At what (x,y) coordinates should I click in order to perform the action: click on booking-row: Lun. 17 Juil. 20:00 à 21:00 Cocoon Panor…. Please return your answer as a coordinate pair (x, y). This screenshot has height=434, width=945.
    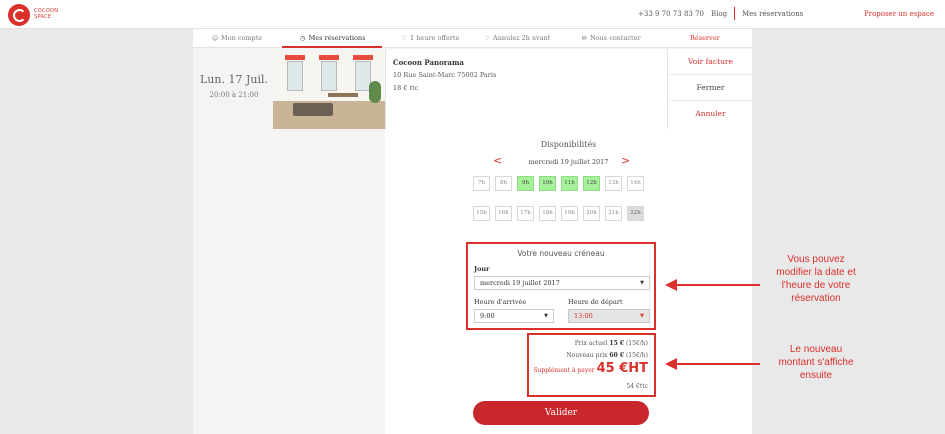
    Looking at the image, I should click on (473, 89).